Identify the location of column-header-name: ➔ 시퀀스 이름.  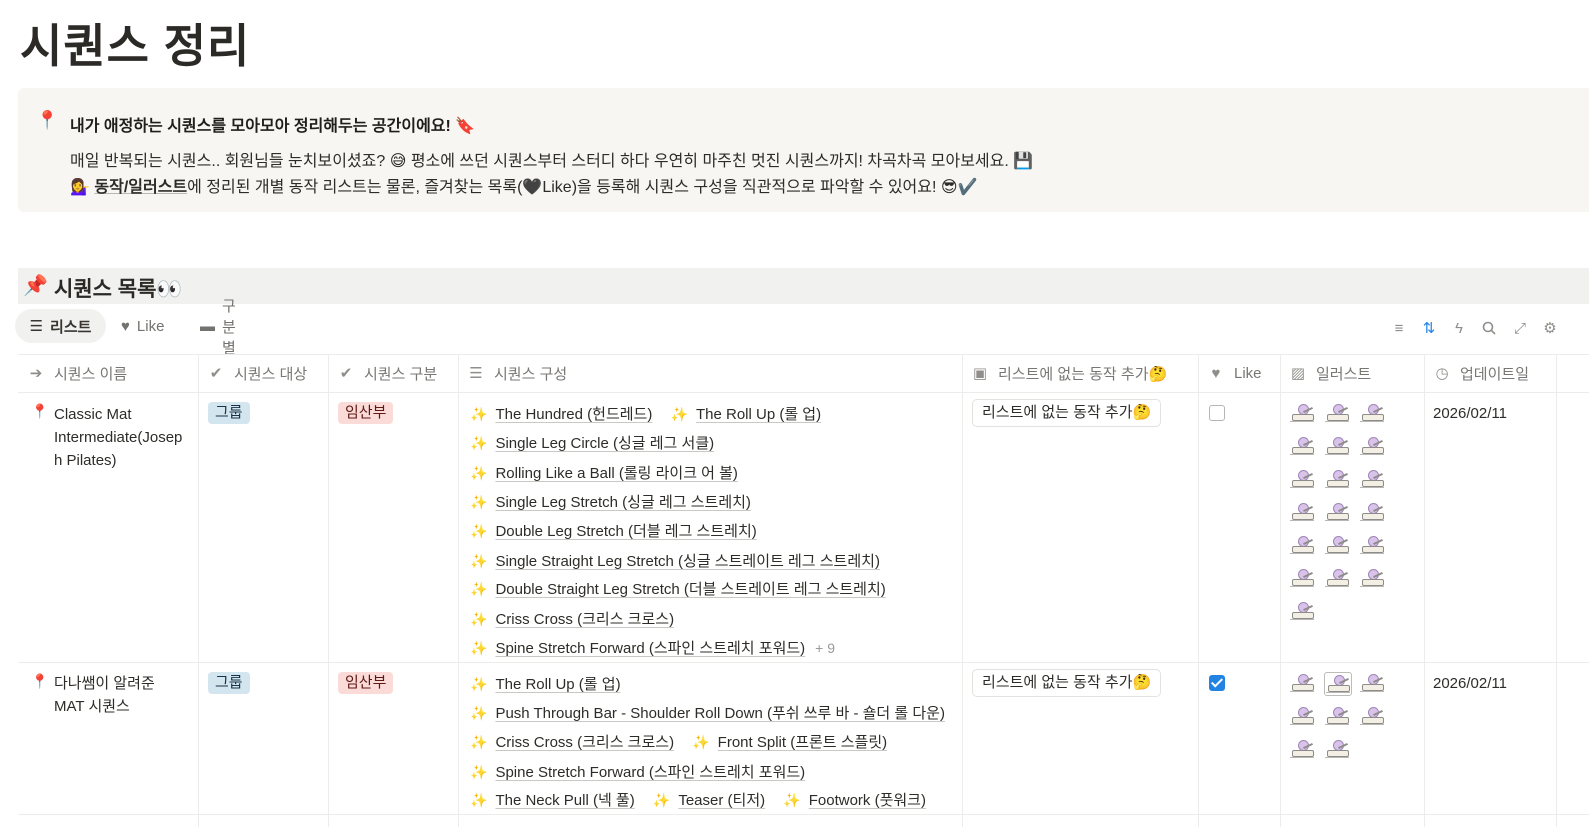
(77, 373).